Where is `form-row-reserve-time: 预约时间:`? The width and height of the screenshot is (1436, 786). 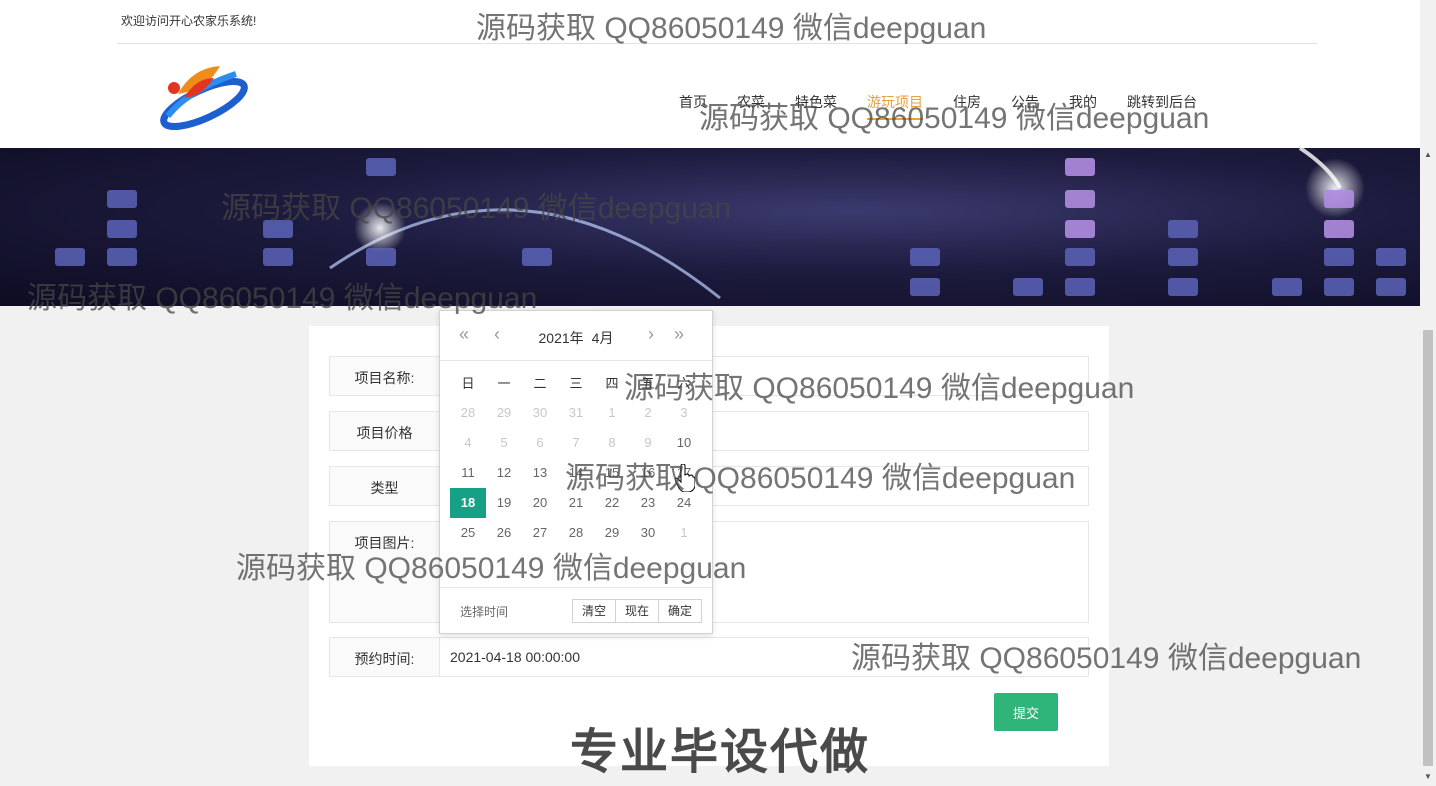 form-row-reserve-time: 预约时间: is located at coordinates (709, 657).